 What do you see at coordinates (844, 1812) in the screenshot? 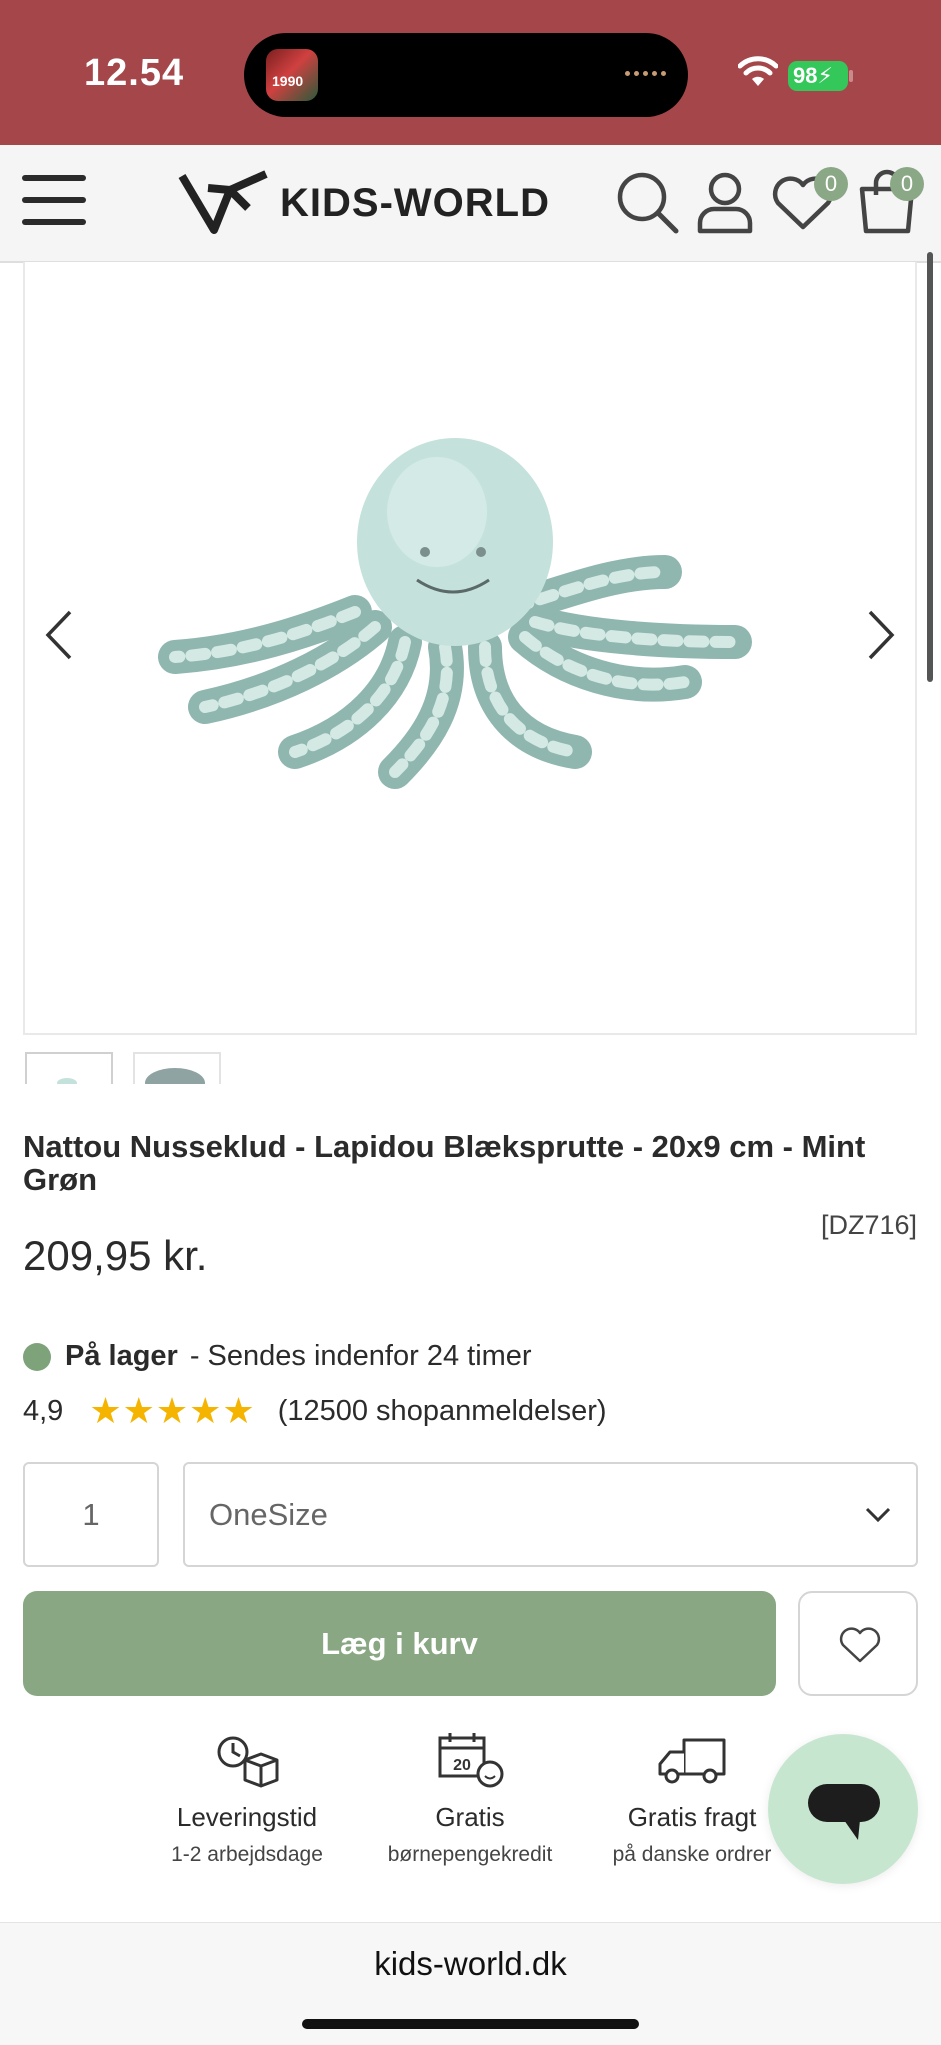
I see `chat-bubble-icon` at bounding box center [844, 1812].